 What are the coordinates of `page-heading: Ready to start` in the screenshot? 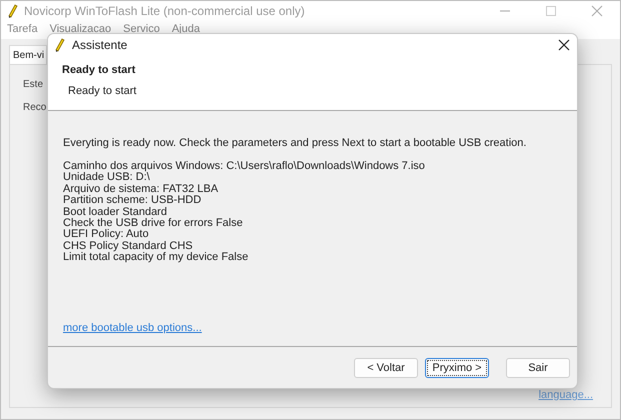 It's located at (99, 70).